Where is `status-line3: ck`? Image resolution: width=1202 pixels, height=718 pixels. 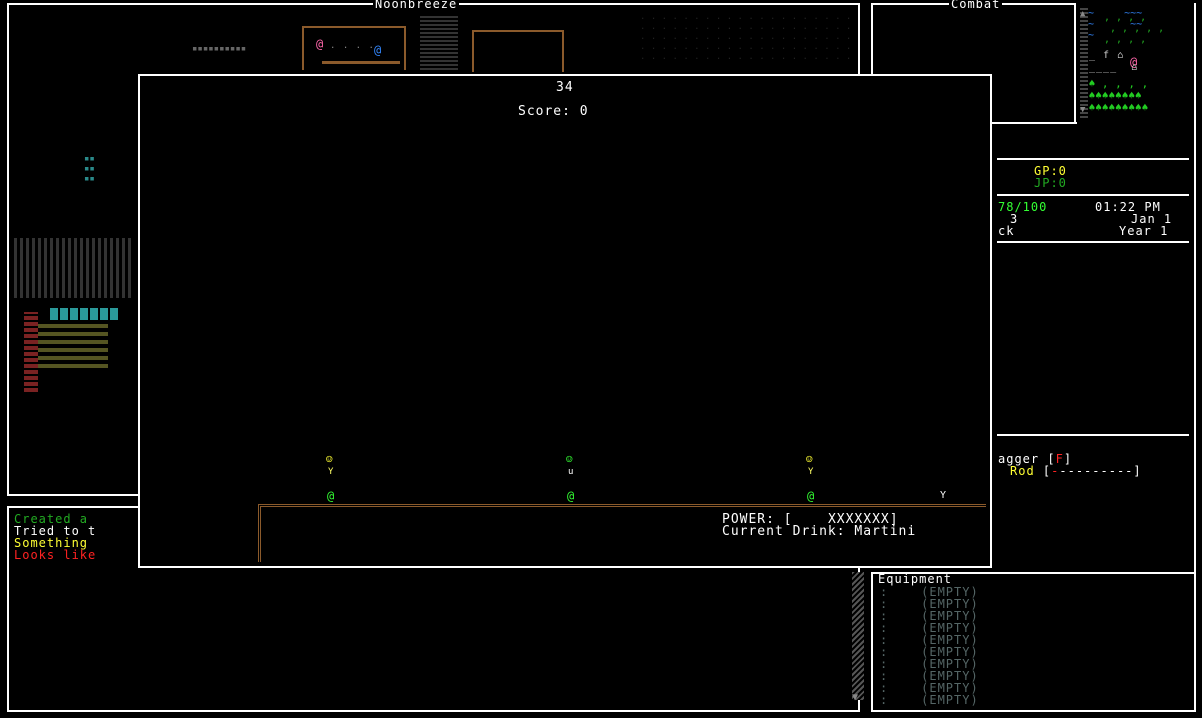 status-line3: ck is located at coordinates (1006, 231).